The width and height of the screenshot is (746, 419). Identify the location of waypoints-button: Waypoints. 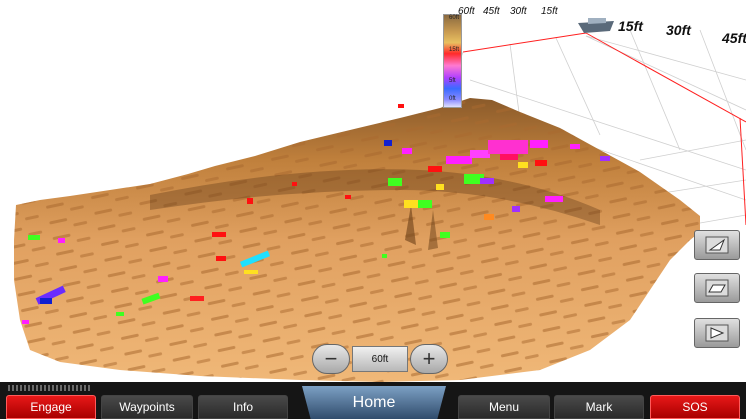
(147, 407).